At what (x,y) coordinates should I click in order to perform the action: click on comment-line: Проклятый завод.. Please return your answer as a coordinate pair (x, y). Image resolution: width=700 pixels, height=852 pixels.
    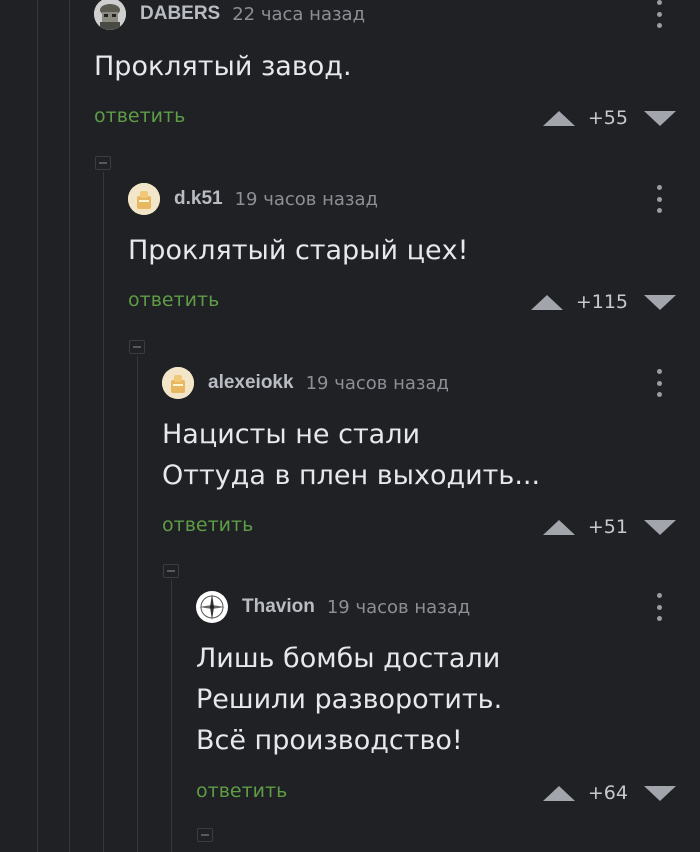
    Looking at the image, I should click on (223, 66).